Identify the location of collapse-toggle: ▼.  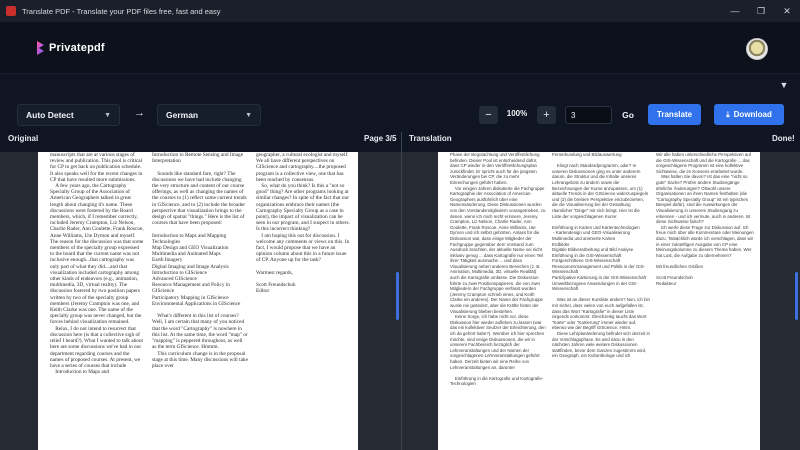
(784, 85).